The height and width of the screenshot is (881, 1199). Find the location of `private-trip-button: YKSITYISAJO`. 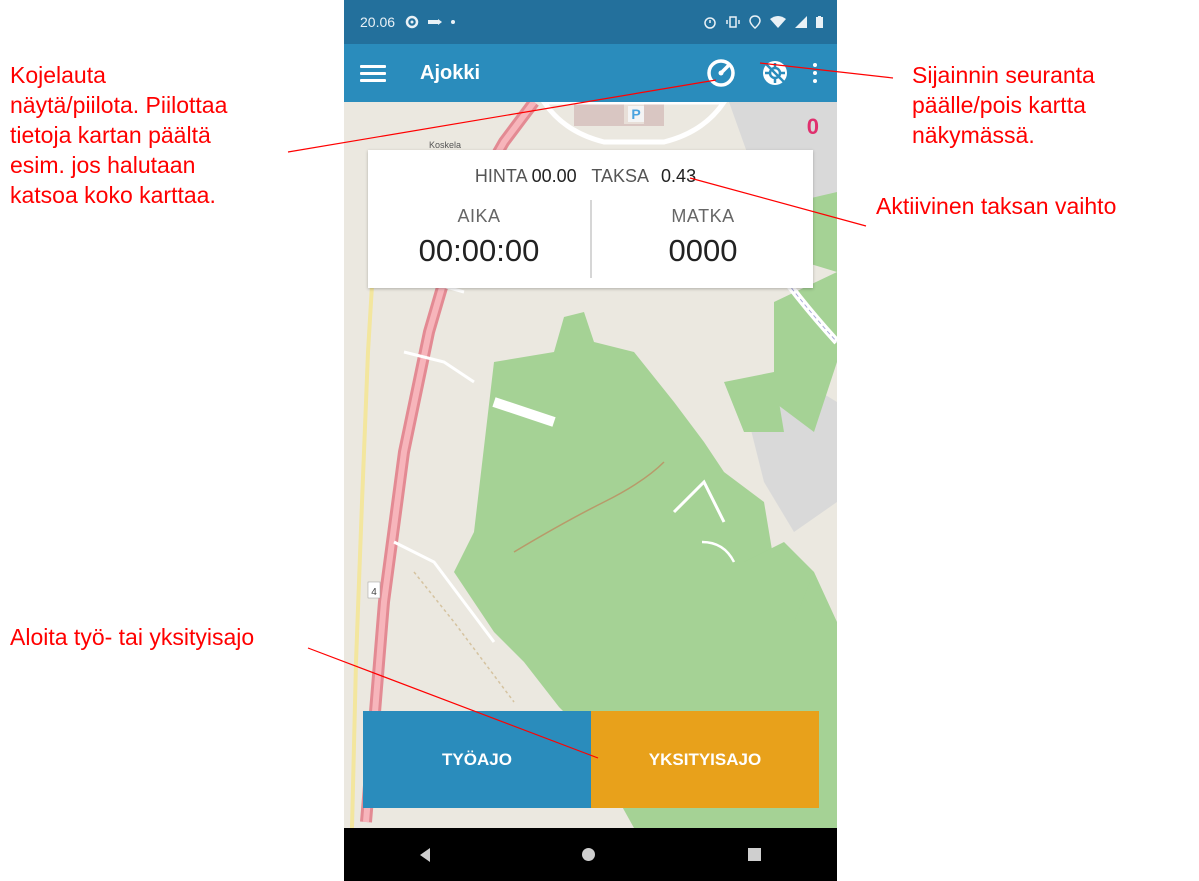

private-trip-button: YKSITYISAJO is located at coordinates (705, 759).